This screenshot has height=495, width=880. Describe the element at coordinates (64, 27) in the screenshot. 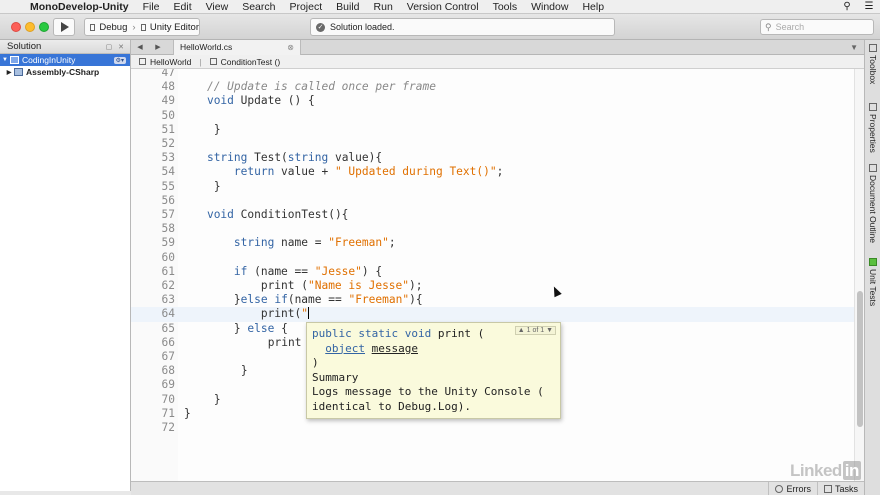

I see `run-button` at that location.